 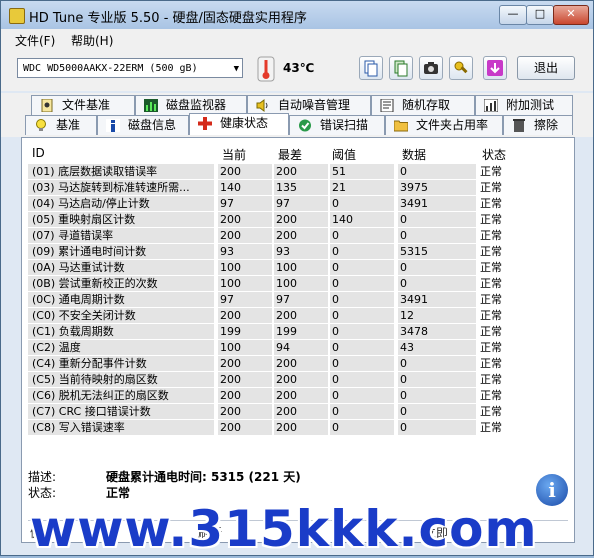 What do you see at coordinates (298, 252) in the screenshot?
I see `table-row: (09) 累计通电时间计数 93 93 0 5315 正常` at bounding box center [298, 252].